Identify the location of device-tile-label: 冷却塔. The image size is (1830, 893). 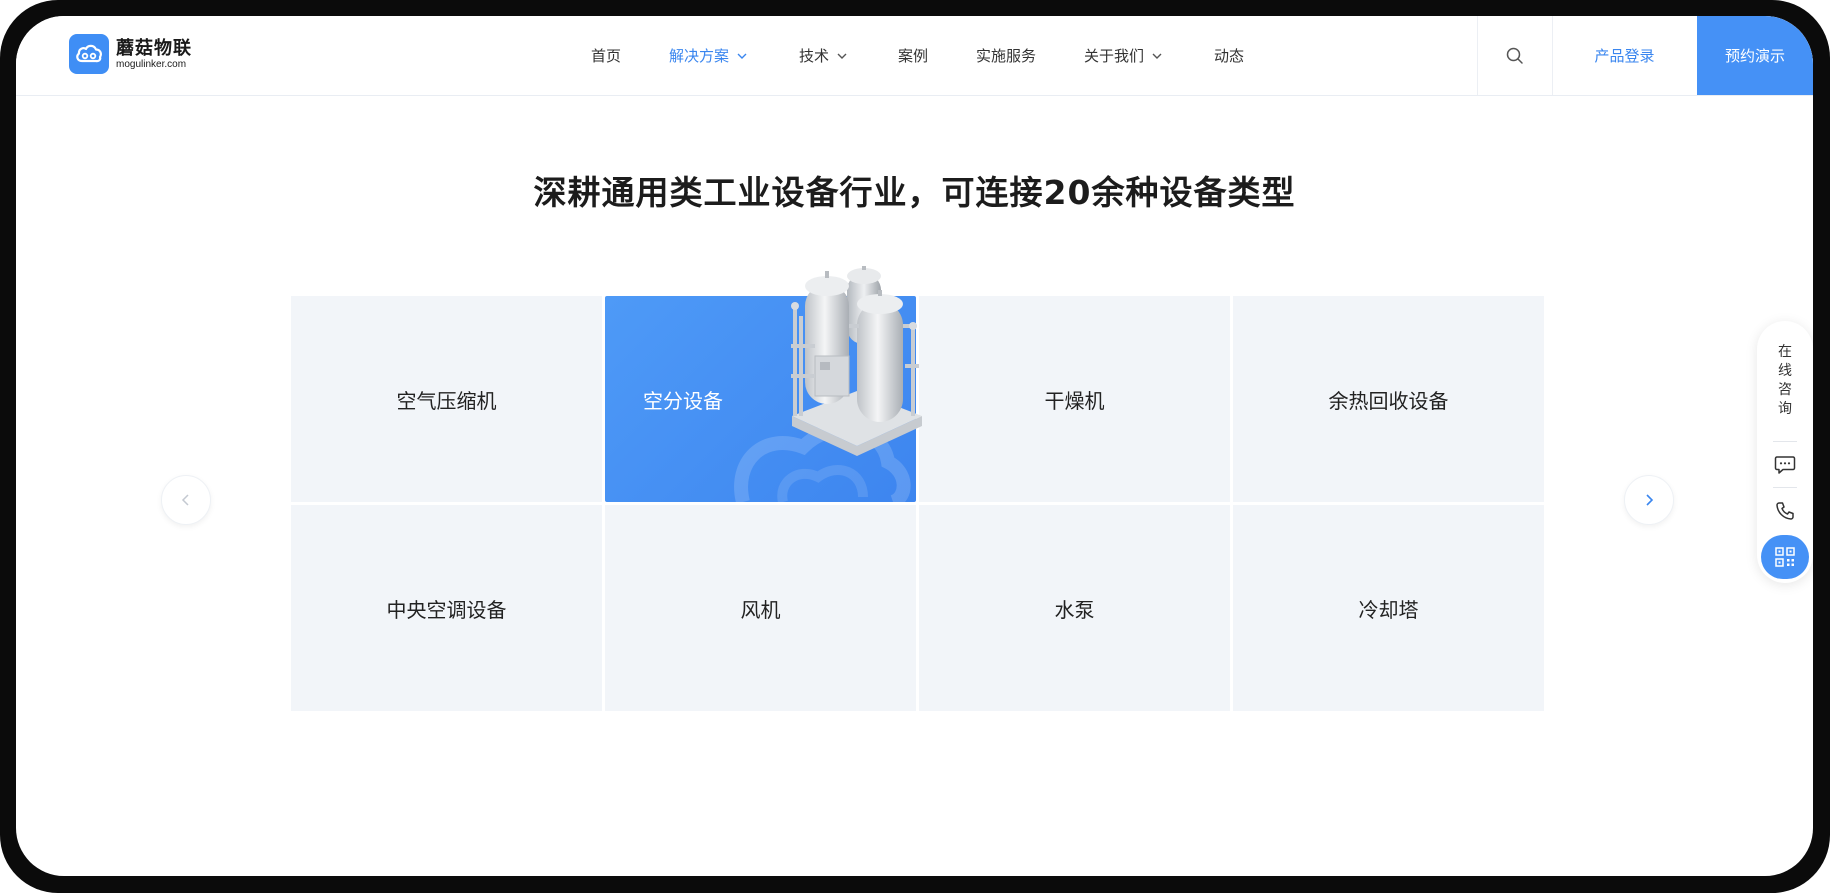
(1388, 609).